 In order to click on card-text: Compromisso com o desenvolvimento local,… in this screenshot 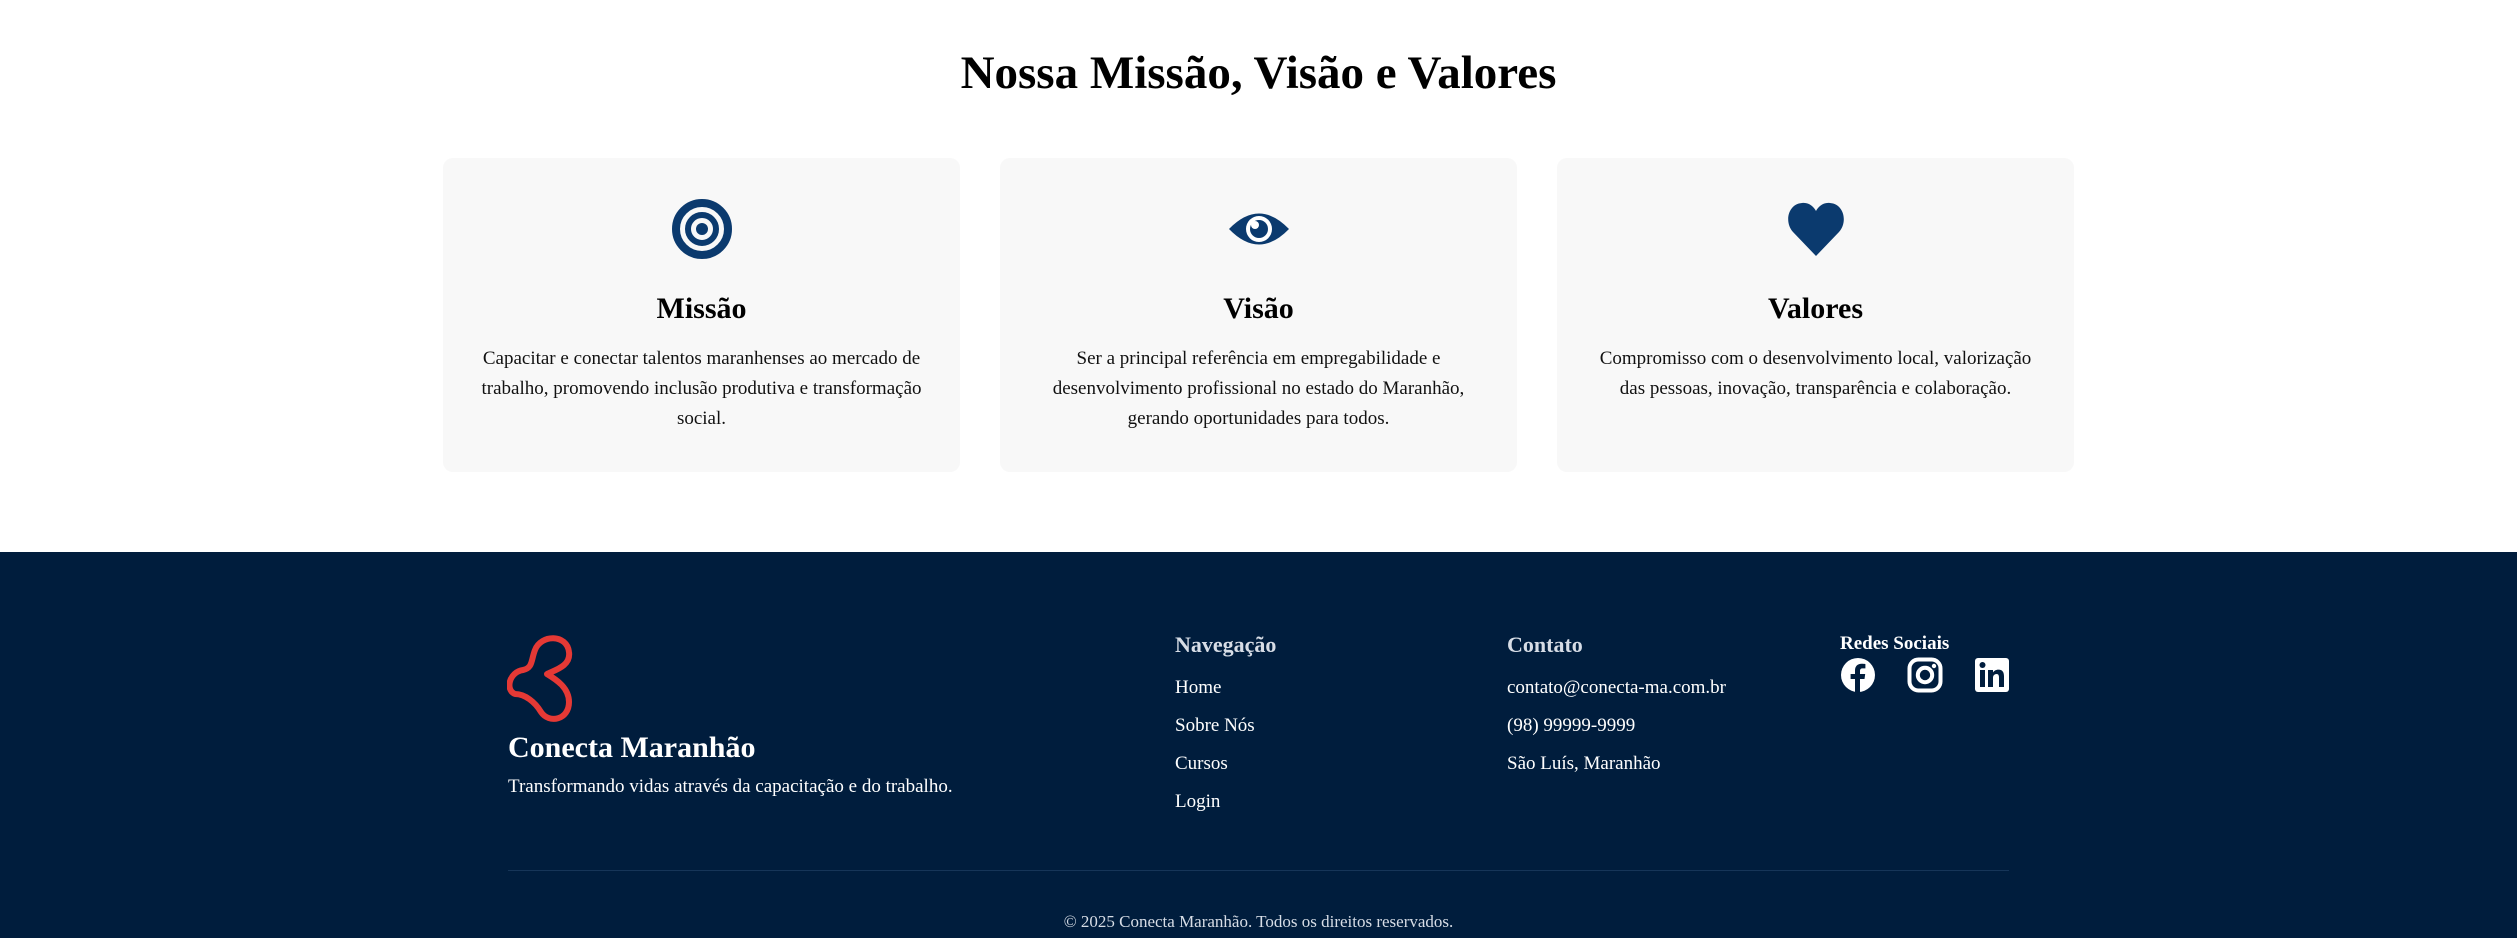, I will do `click(1815, 373)`.